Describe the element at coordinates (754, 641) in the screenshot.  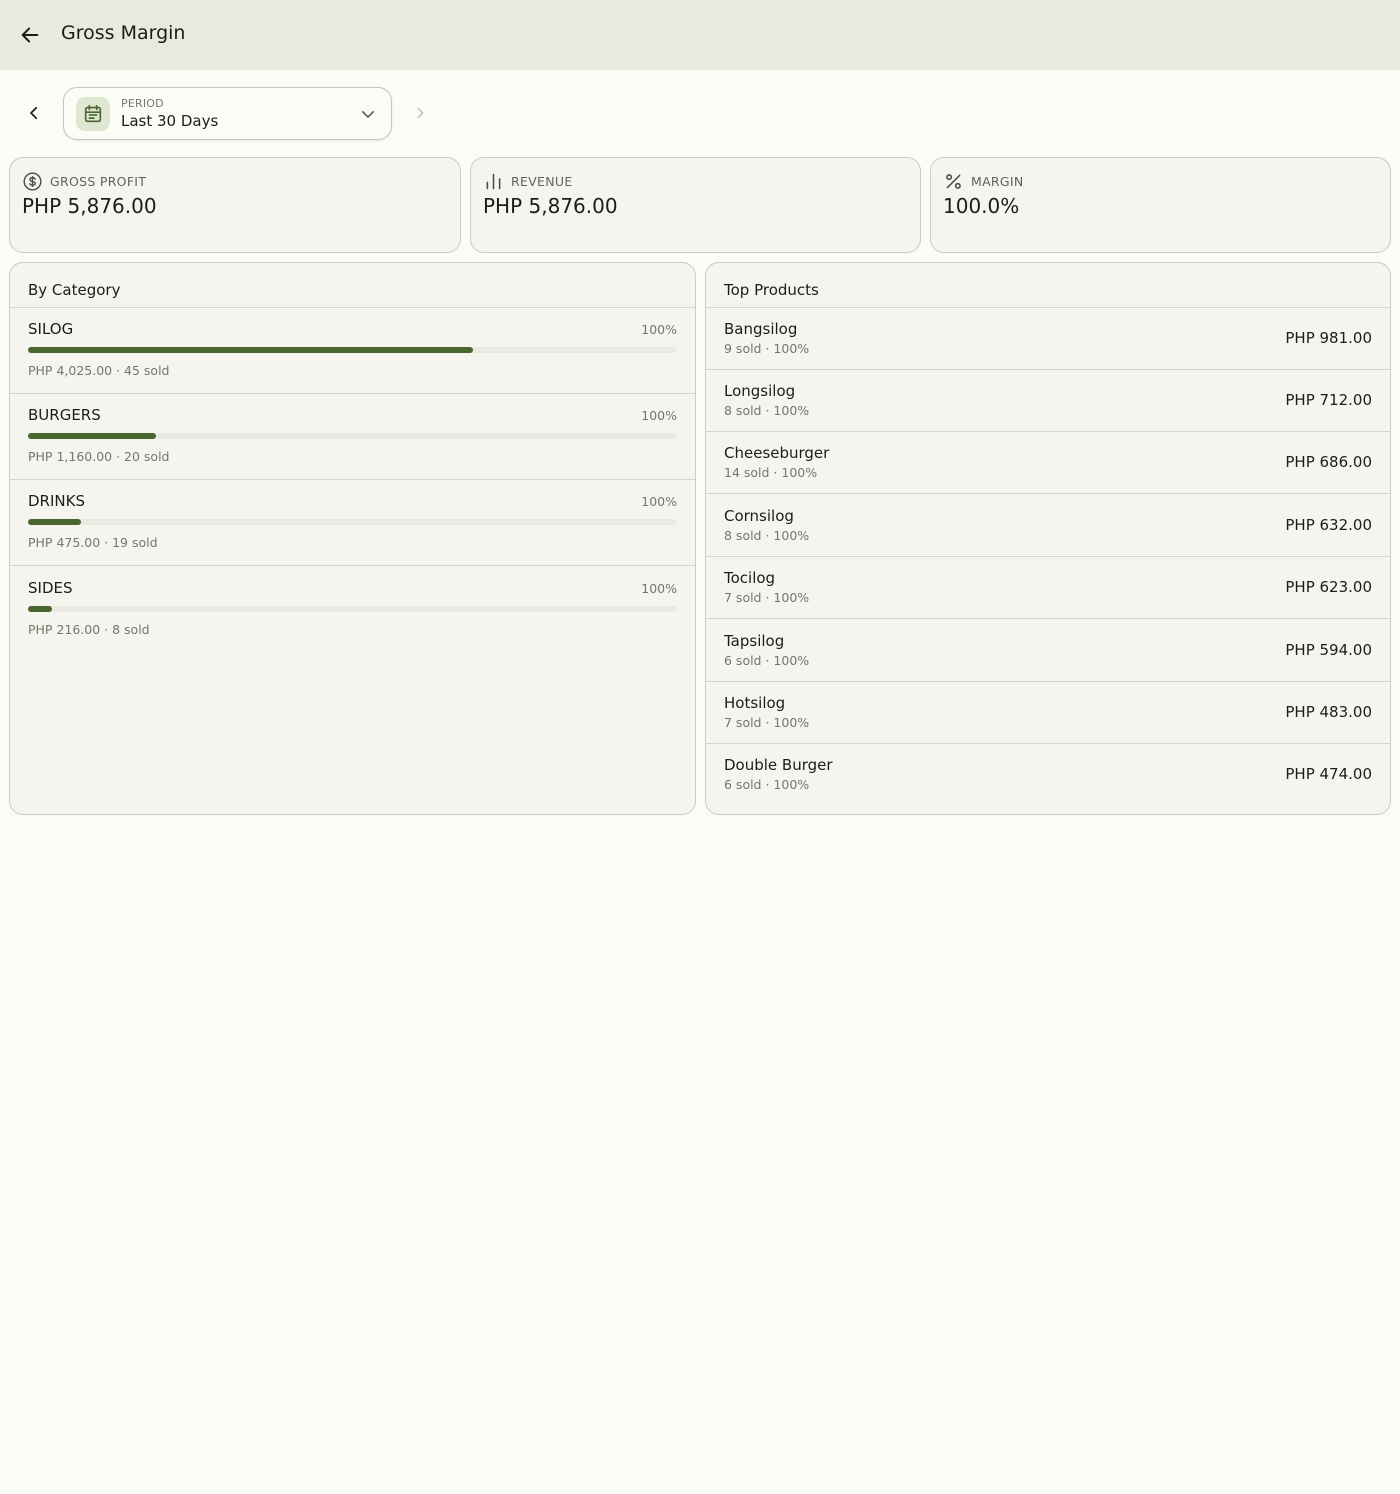
I see `product-name: Tapsilog` at that location.